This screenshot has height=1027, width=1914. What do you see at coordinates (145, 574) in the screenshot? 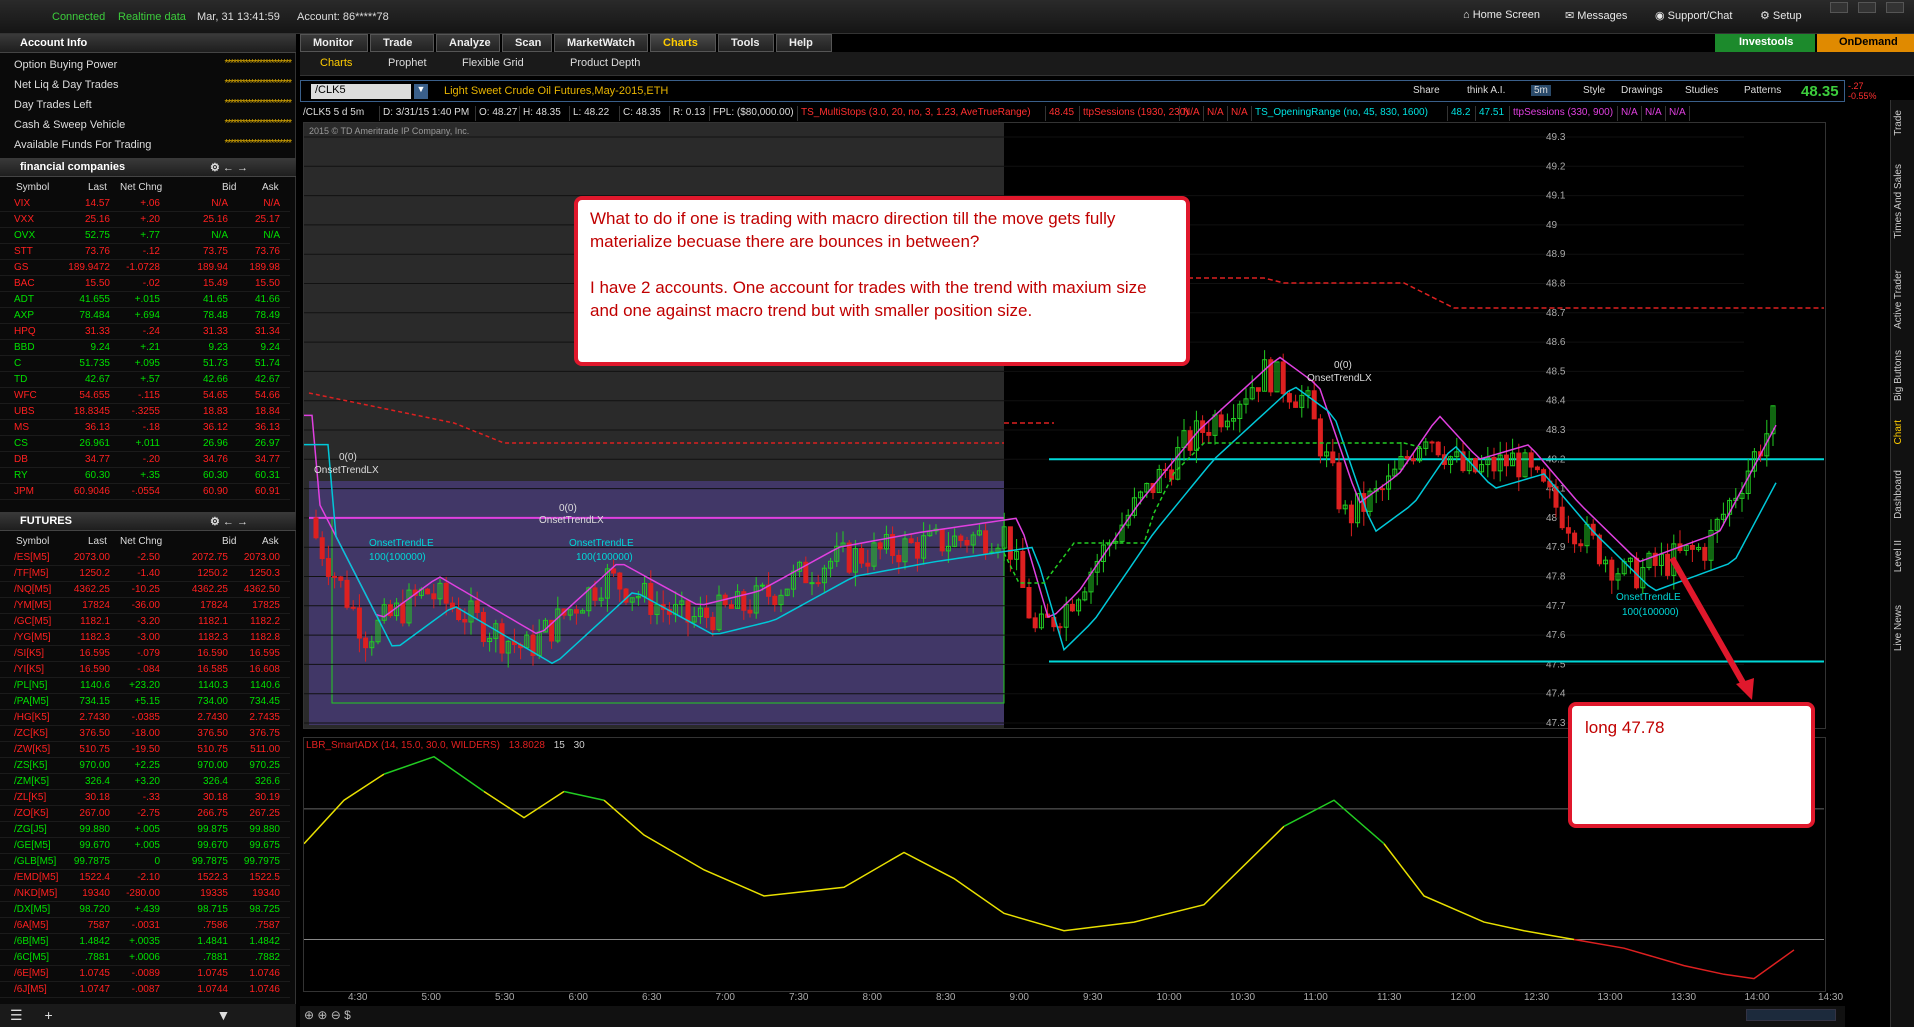
I see `table-row: /TF[M5] 1250.2 -1.40 1250.2 1250.3` at bounding box center [145, 574].